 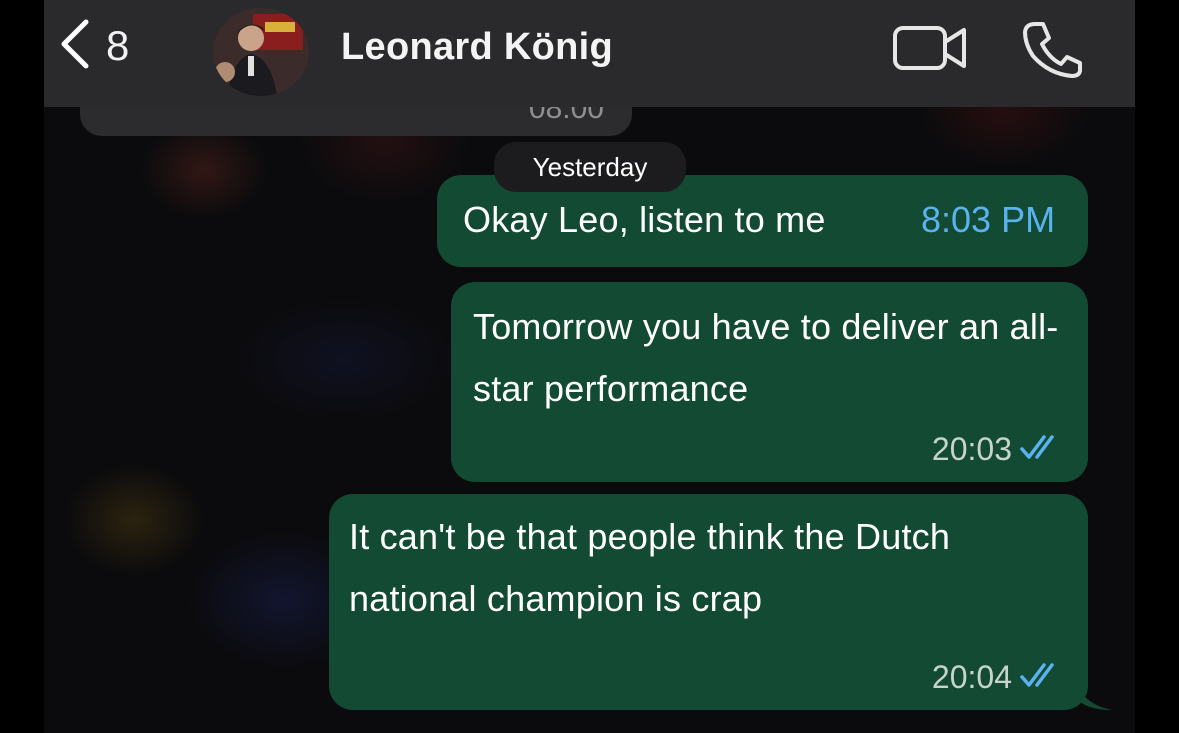 I want to click on chevron-left-icon, so click(x=75, y=46).